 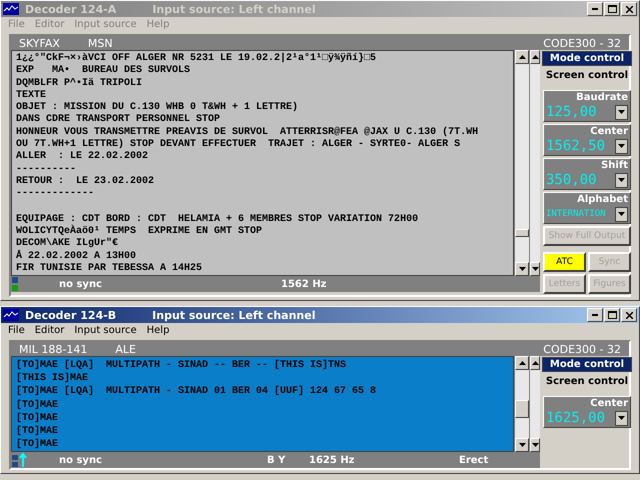 What do you see at coordinates (86, 182) in the screenshot?
I see `output-line: RETOUR : LE 23.02.2002` at bounding box center [86, 182].